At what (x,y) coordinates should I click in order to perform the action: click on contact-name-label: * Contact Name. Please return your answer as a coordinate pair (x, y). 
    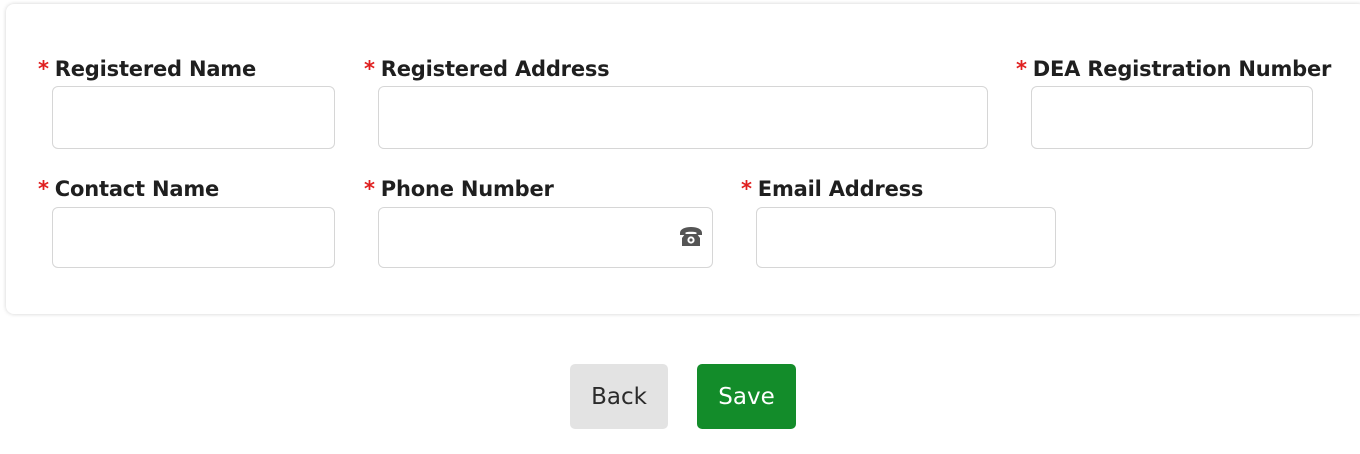
    Looking at the image, I should click on (128, 189).